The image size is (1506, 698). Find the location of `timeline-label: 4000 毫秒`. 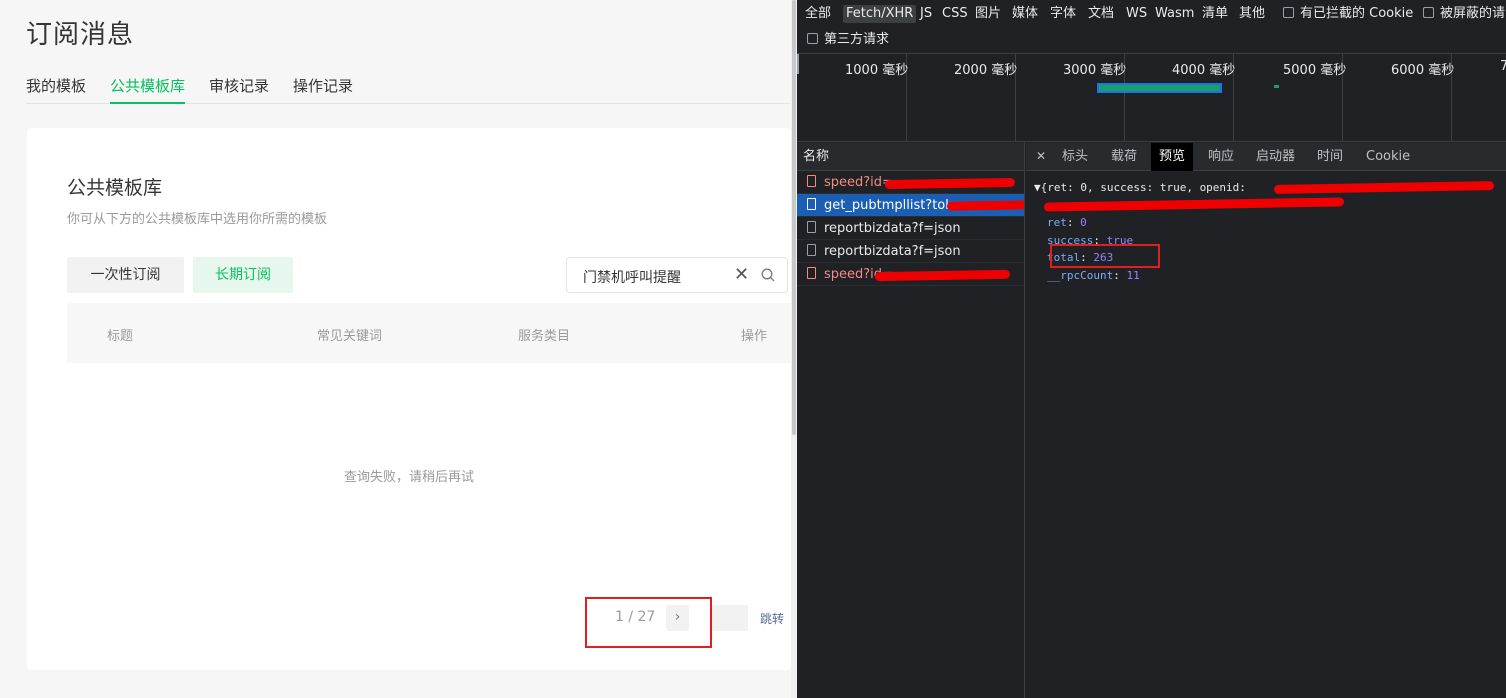

timeline-label: 4000 毫秒 is located at coordinates (1204, 70).